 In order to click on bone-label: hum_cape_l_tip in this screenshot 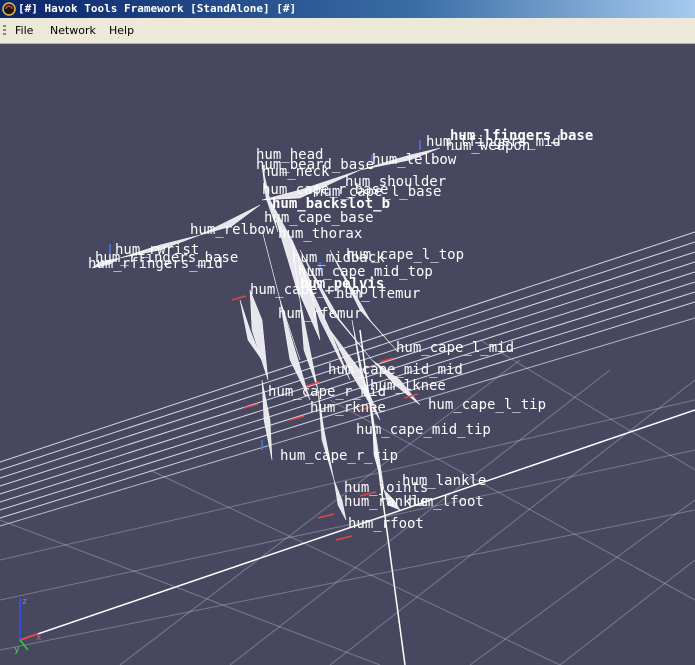, I will do `click(487, 405)`.